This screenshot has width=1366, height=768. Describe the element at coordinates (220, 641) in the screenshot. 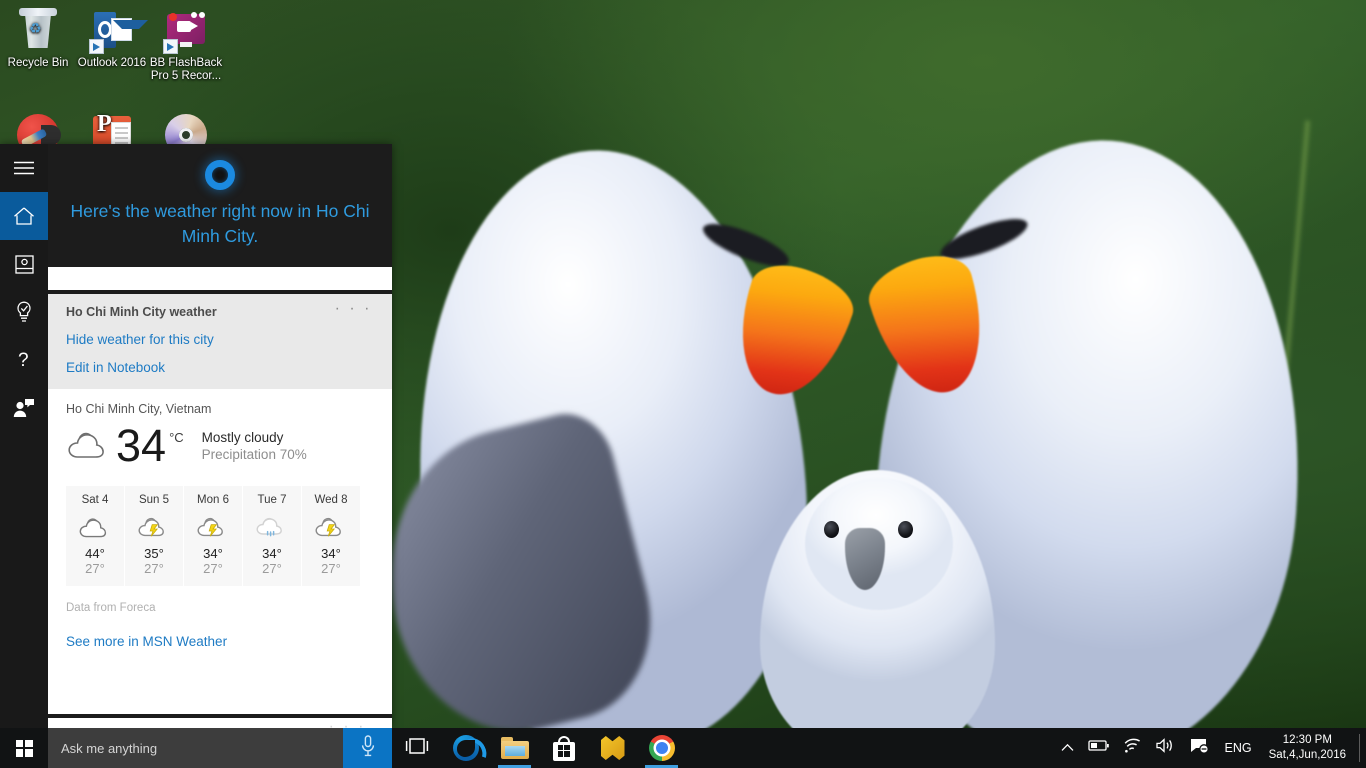

I see `see-more-msn-weather-link: See more in MSN Weather` at that location.